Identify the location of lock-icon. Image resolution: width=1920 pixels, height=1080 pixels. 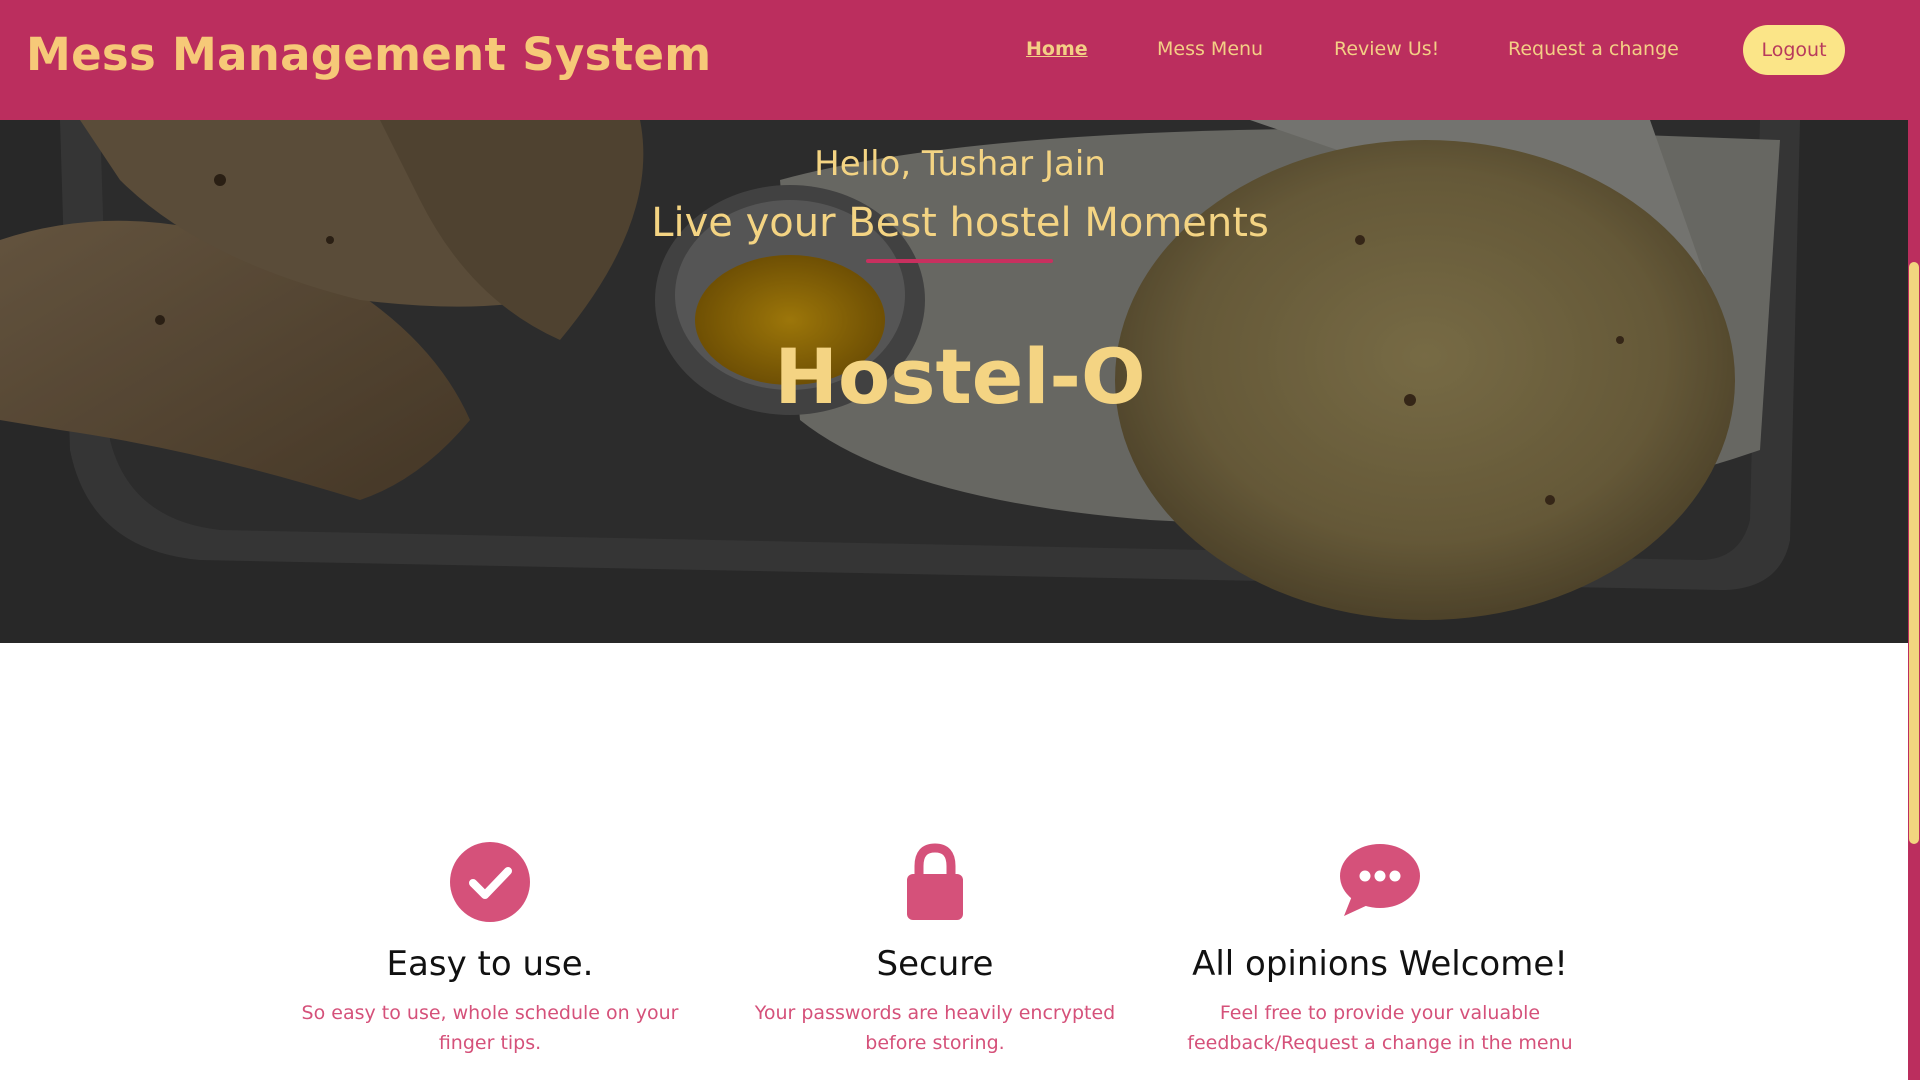
(935, 881).